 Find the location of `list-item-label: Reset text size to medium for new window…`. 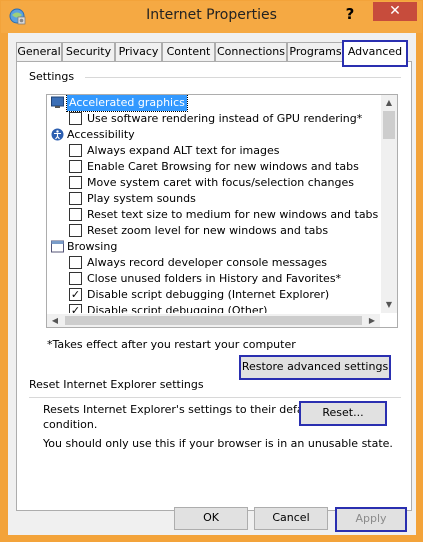

list-item-label: Reset text size to medium for new window… is located at coordinates (233, 214).